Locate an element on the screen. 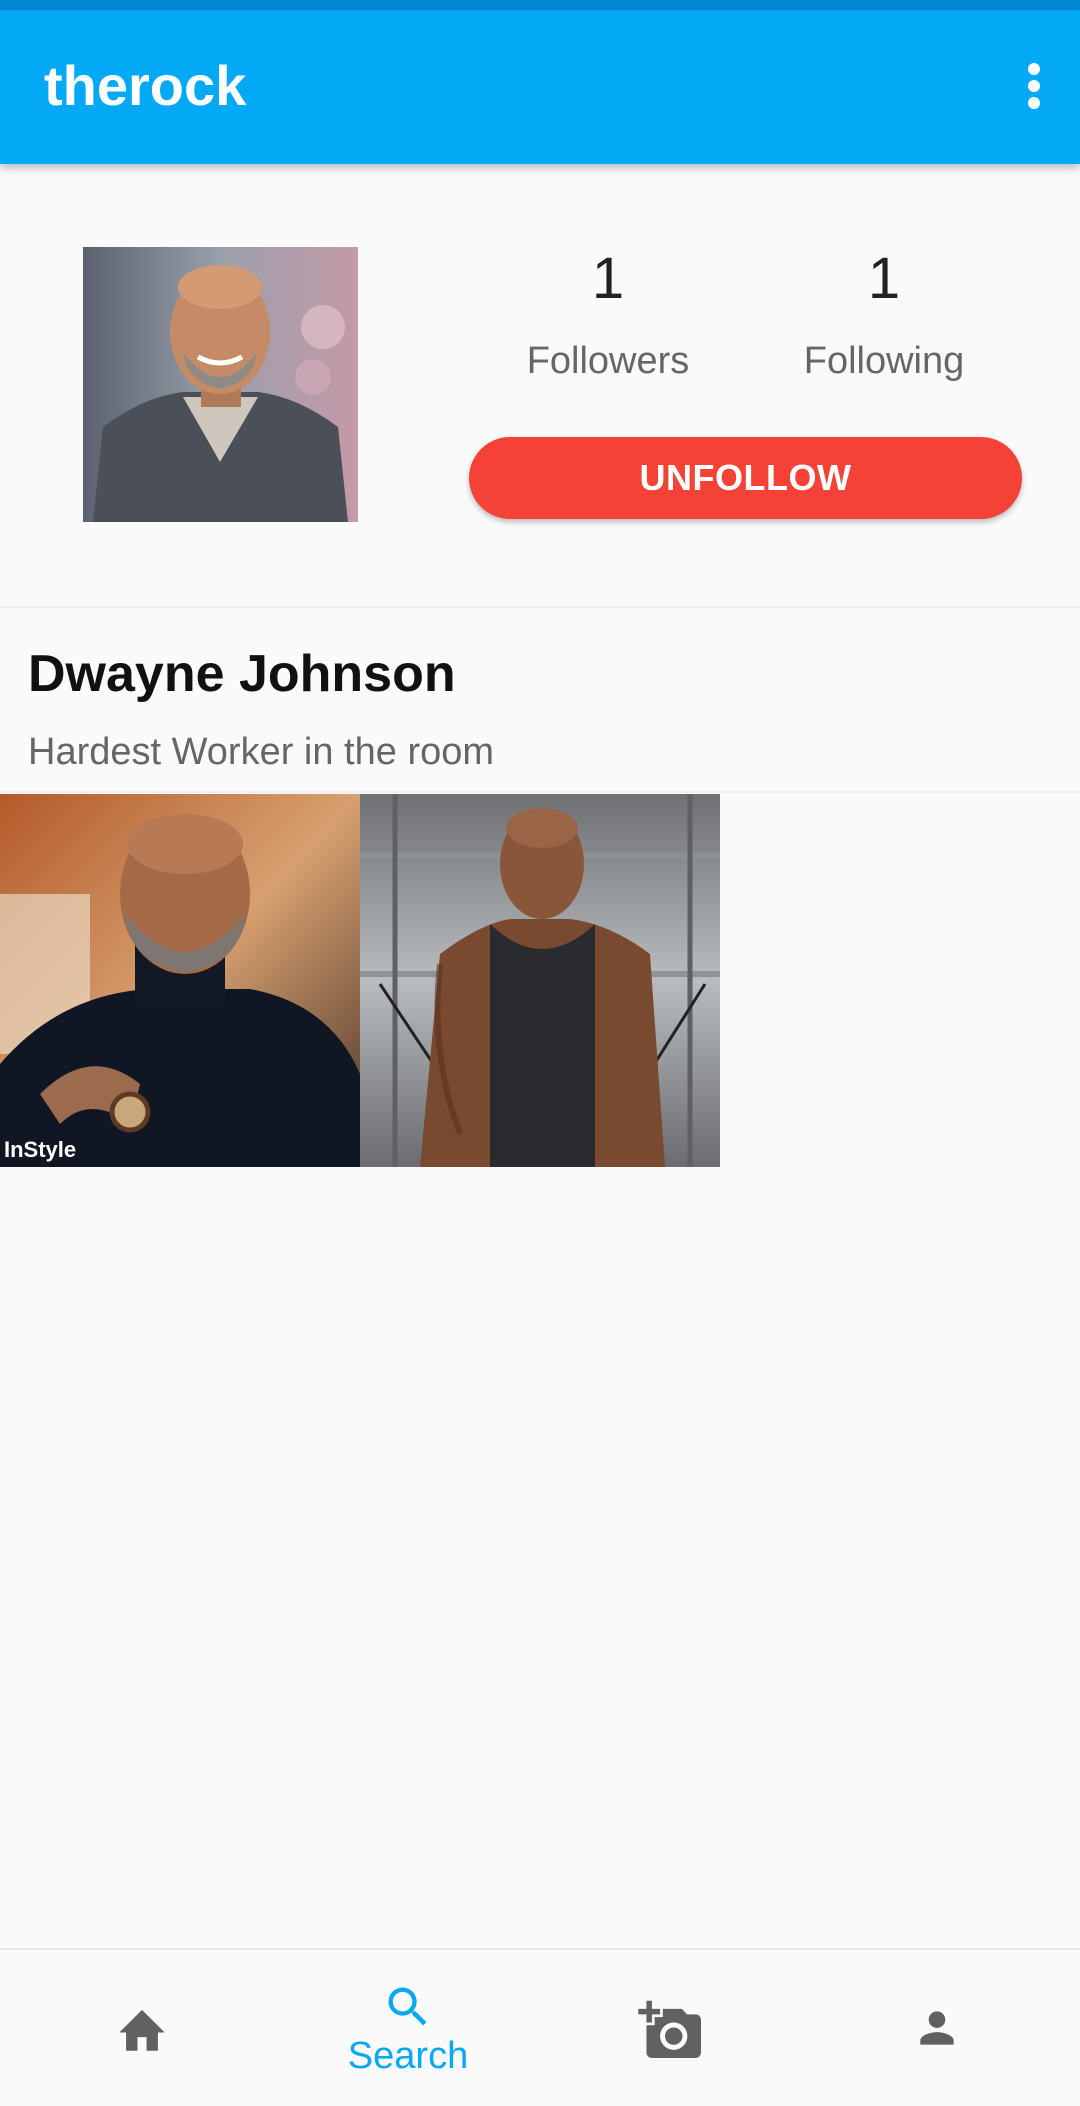 This screenshot has height=2106, width=1080. status-bar is located at coordinates (540, 5).